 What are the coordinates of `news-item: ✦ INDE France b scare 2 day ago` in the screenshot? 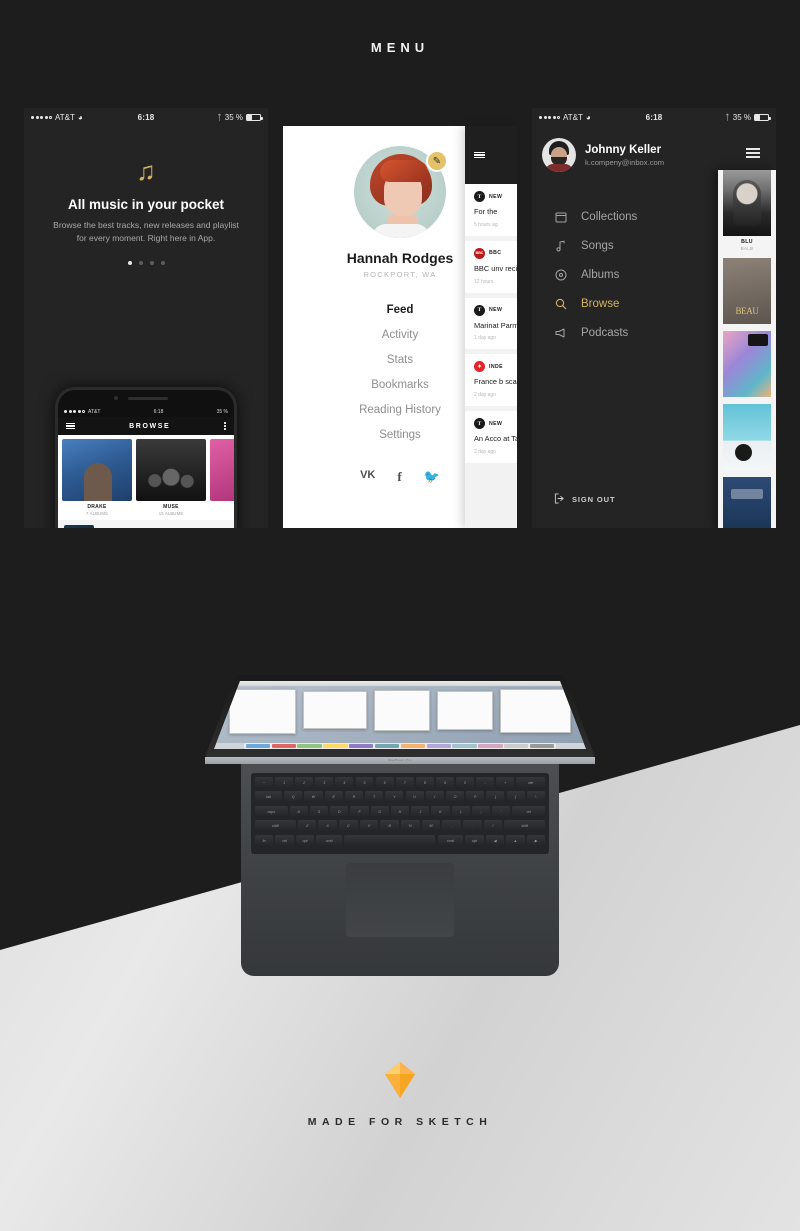 It's located at (491, 380).